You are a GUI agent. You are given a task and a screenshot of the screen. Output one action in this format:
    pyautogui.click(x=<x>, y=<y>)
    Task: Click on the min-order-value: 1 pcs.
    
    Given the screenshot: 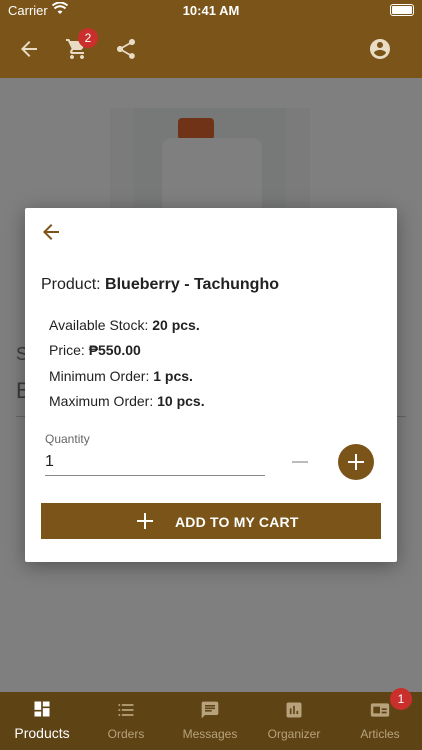 What is the action you would take?
    pyautogui.click(x=173, y=376)
    